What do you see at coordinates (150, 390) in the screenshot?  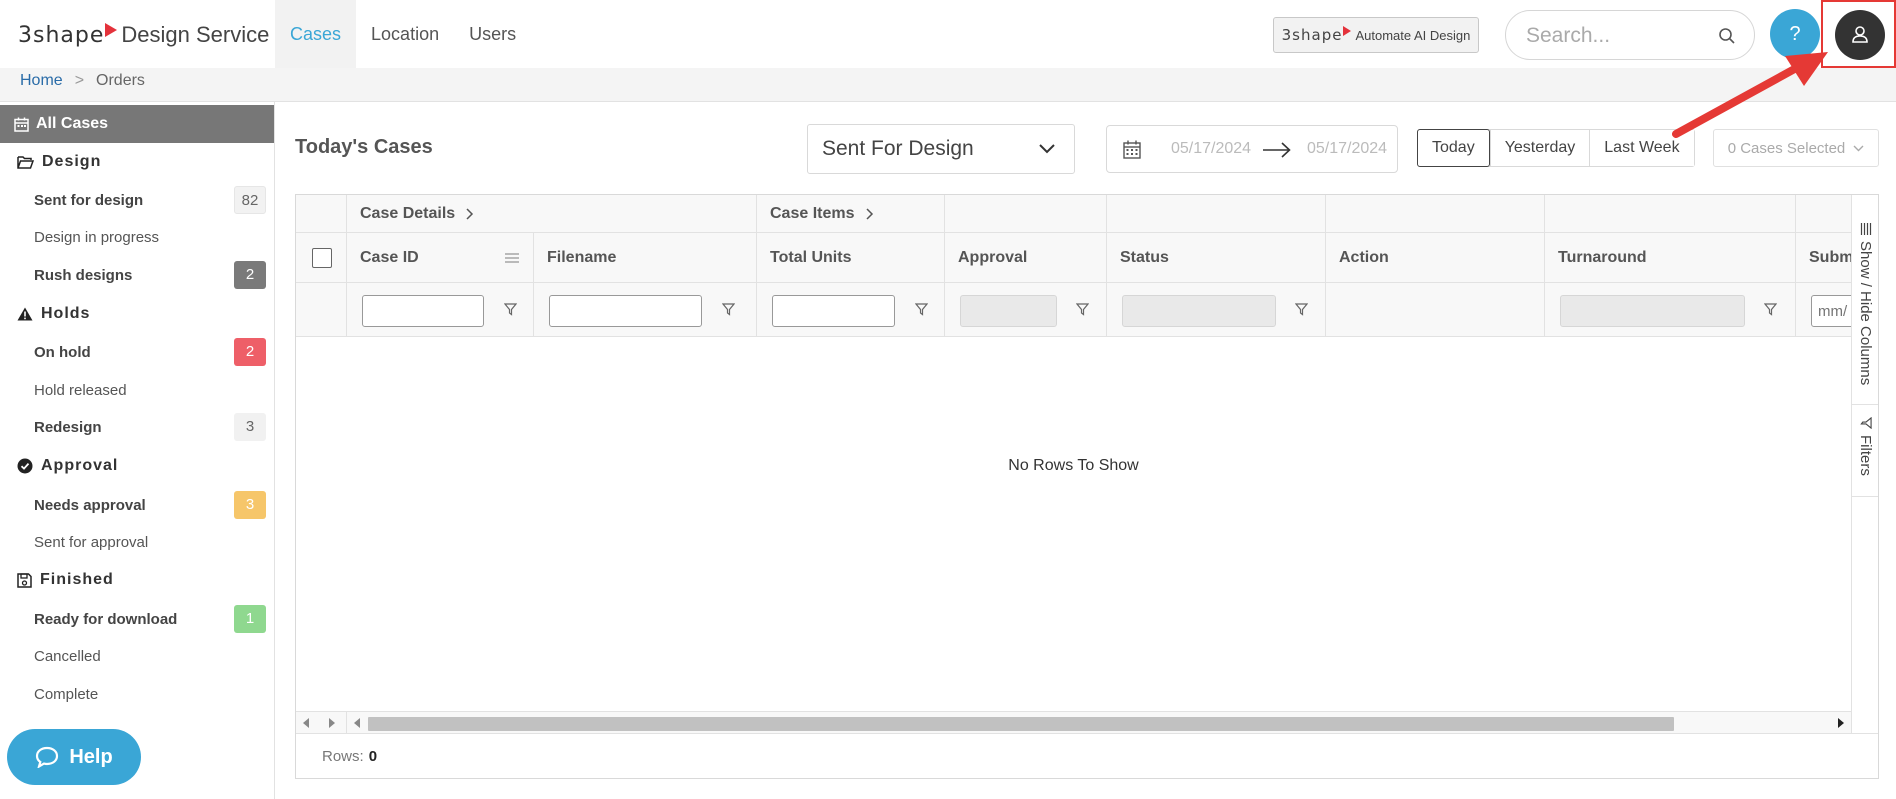 I see `sidebar-item-hold-released: Hold released` at bounding box center [150, 390].